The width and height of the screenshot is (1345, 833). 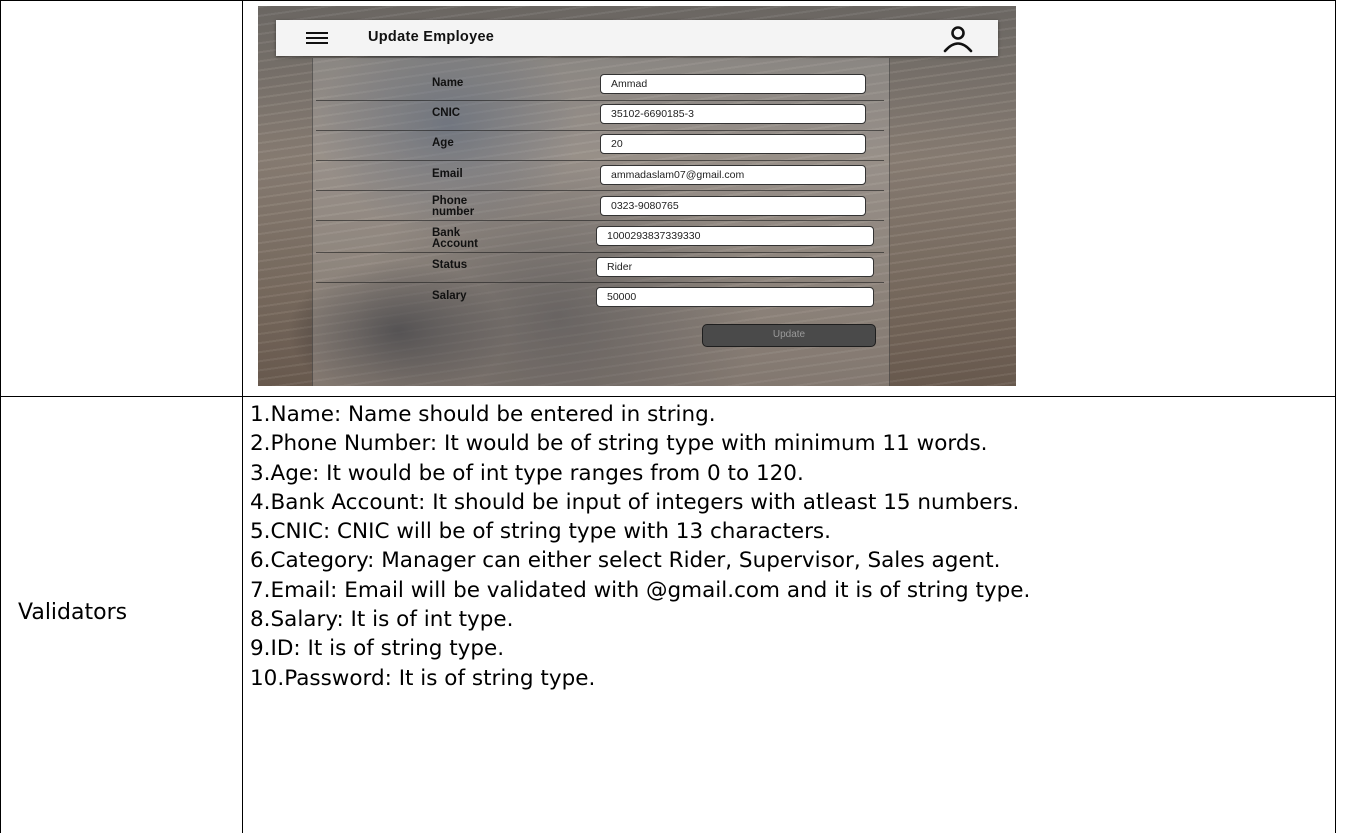 I want to click on bank-account-field, so click(x=735, y=236).